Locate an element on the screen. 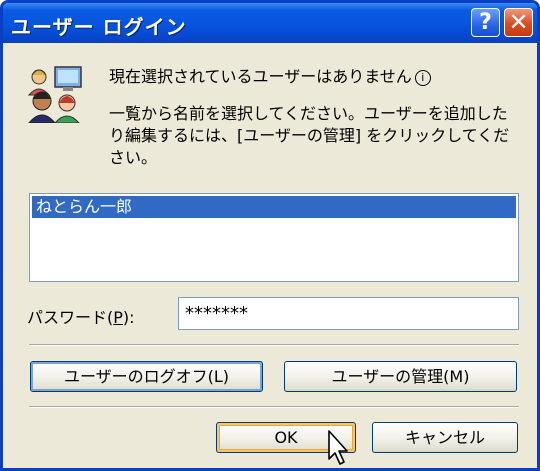 This screenshot has width=540, height=471. cancel-button: キャンセル is located at coordinates (445, 437).